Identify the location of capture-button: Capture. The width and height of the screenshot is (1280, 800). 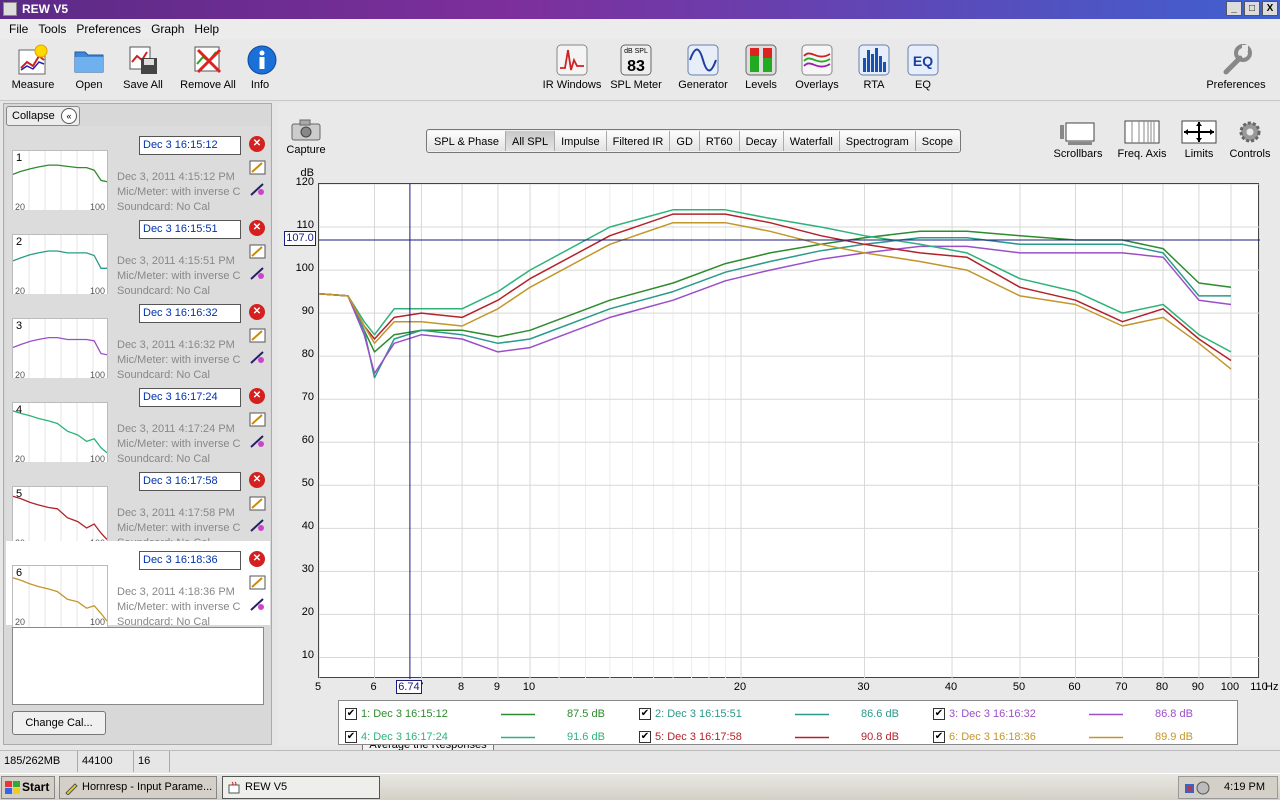
(306, 137).